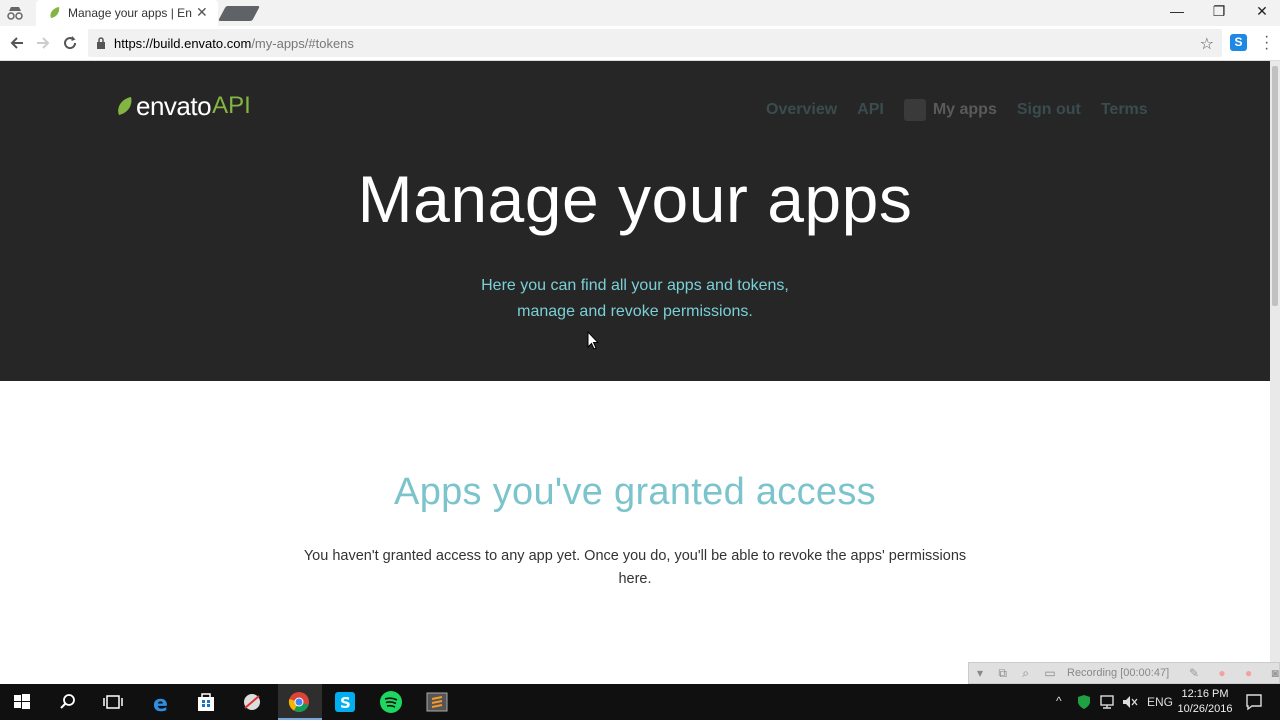 The image size is (1280, 720). Describe the element at coordinates (22, 702) in the screenshot. I see `windows-start-icon` at that location.